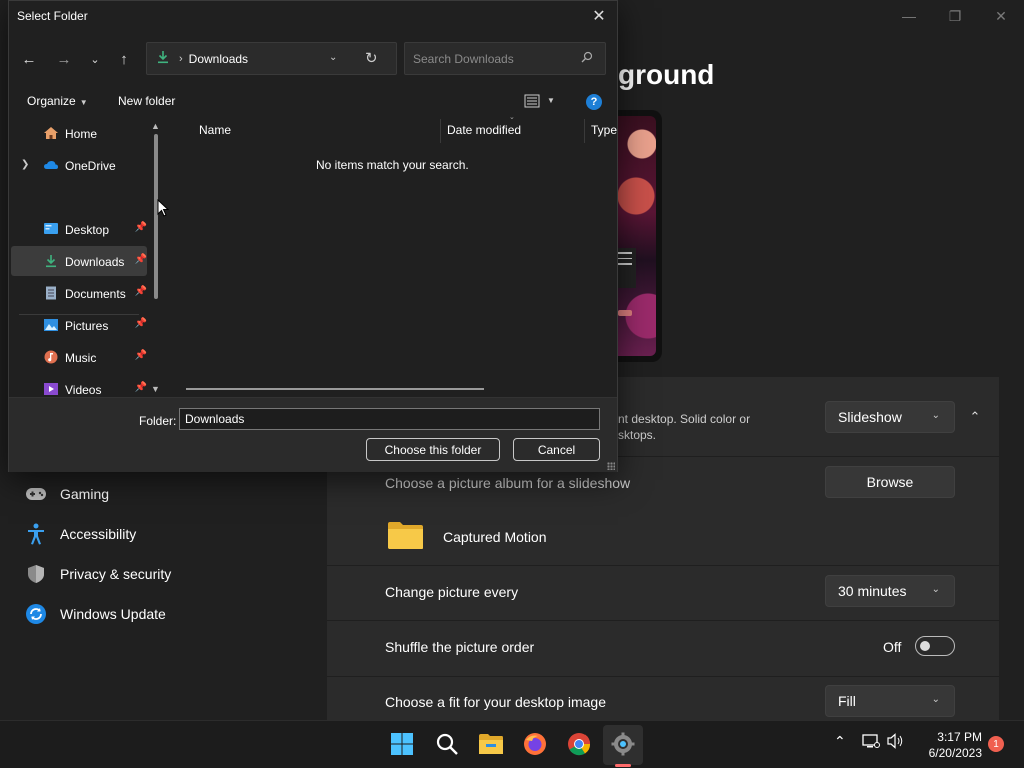  Describe the element at coordinates (1001, 16) in the screenshot. I see `close-button: ✕` at that location.